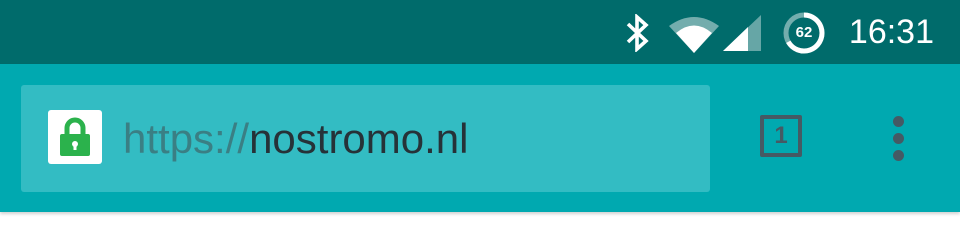 The image size is (960, 248). Describe the element at coordinates (694, 35) in the screenshot. I see `wifi-icon` at that location.